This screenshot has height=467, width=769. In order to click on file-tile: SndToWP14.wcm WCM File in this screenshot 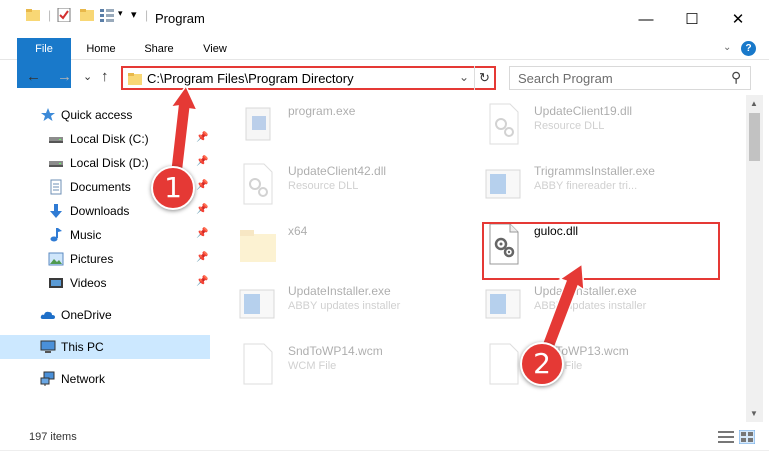, I will do `click(358, 365)`.